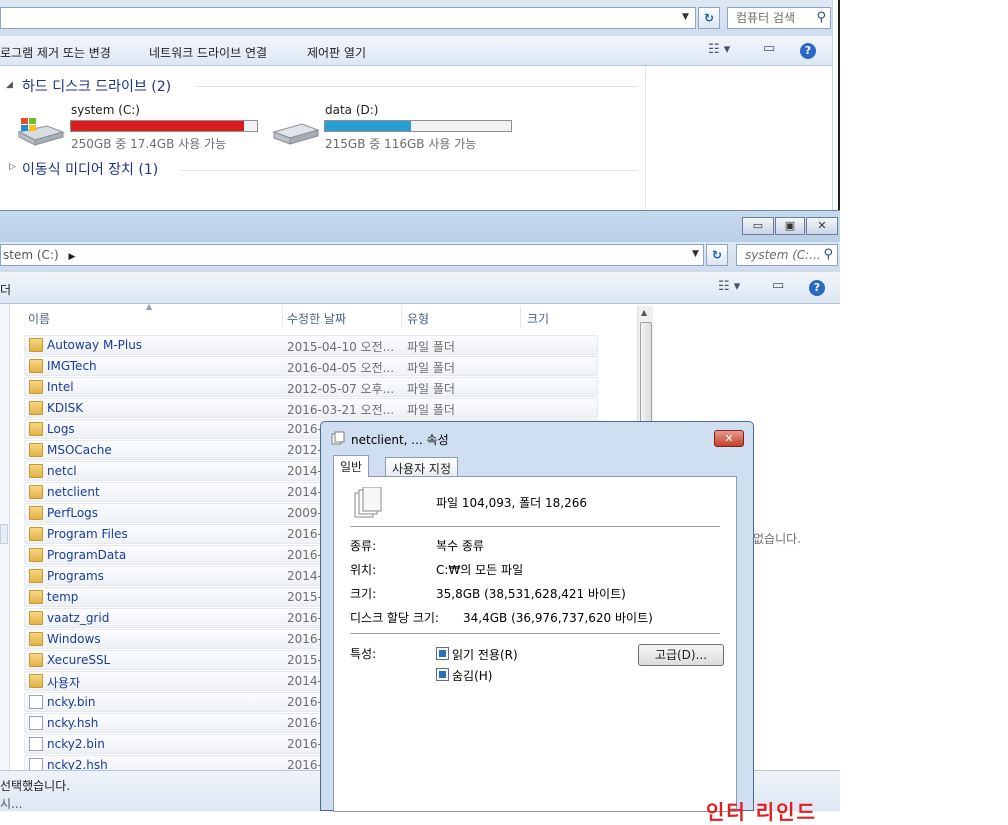 This screenshot has height=825, width=1008. I want to click on table-row: Autoway M-Plus 2015-04-10 오전... 파일 폴더, so click(311, 345).